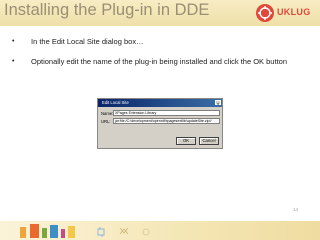 The width and height of the screenshot is (320, 240). Describe the element at coordinates (209, 141) in the screenshot. I see `cancel-button: Cancel` at that location.